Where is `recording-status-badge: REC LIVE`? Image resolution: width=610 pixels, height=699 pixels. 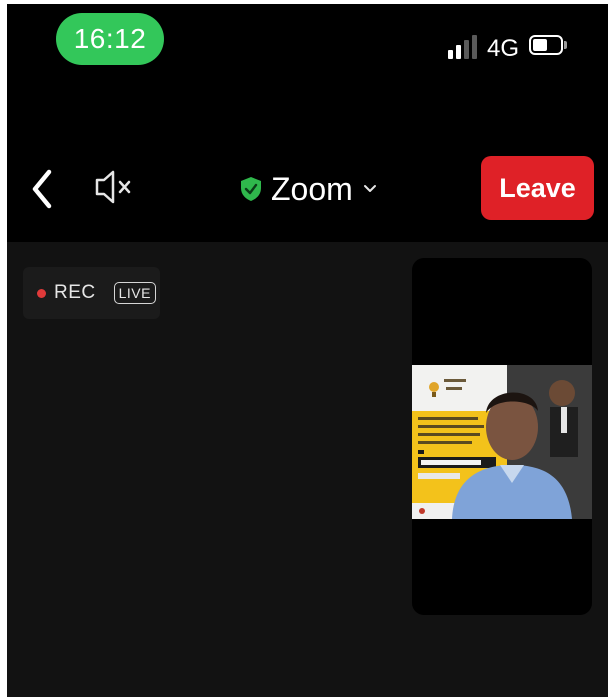
recording-status-badge: REC LIVE is located at coordinates (91, 293).